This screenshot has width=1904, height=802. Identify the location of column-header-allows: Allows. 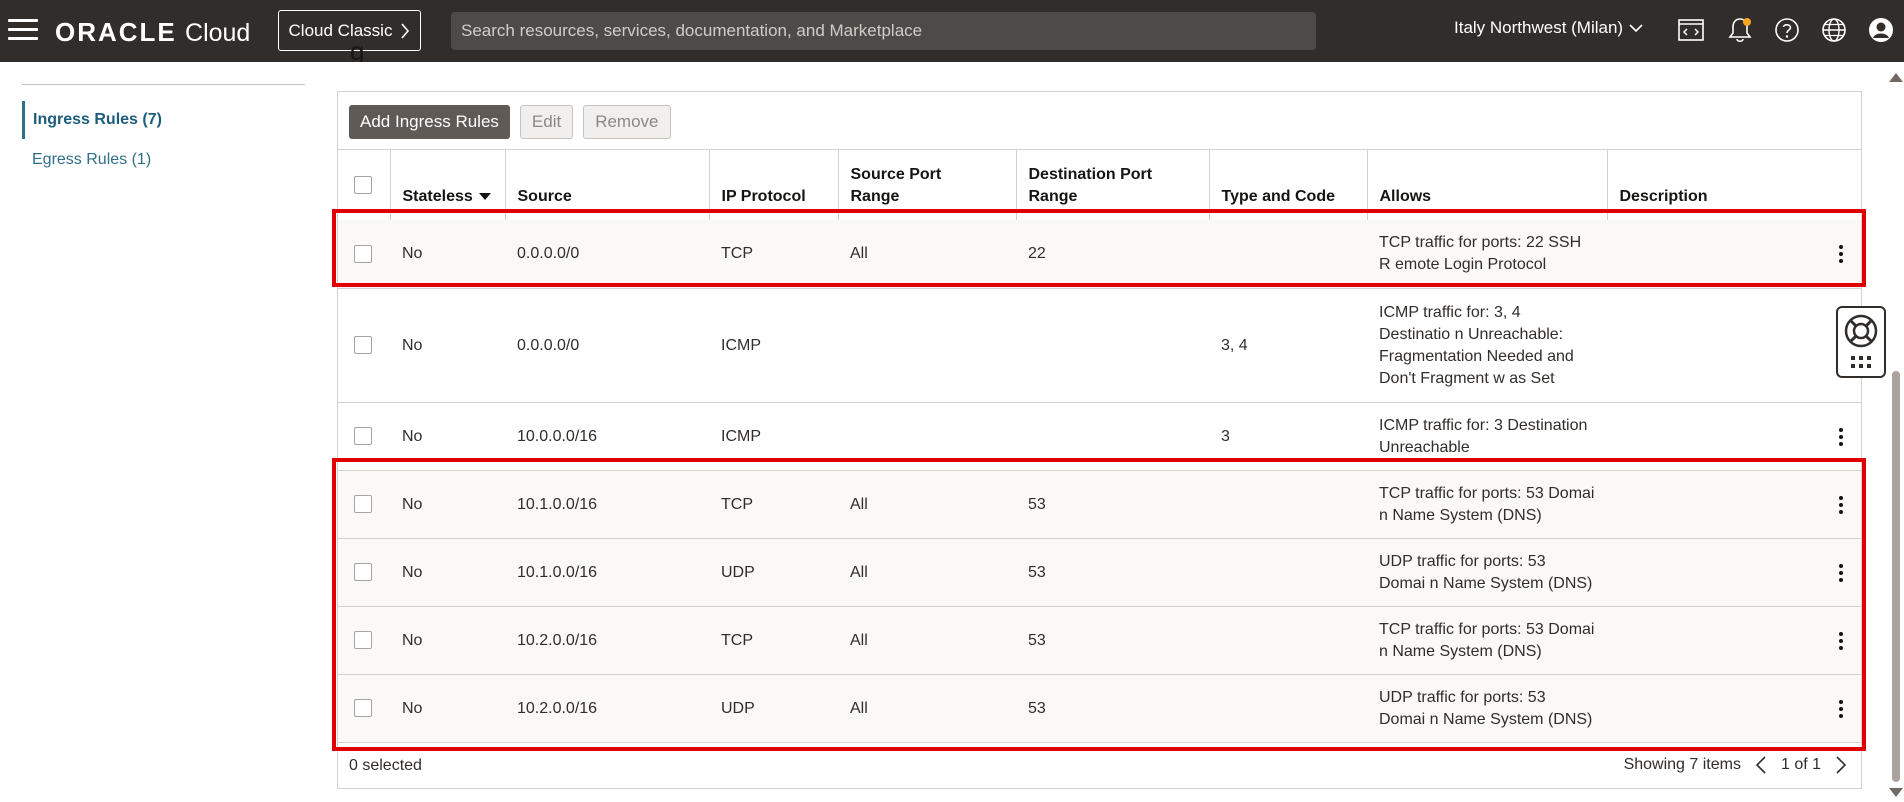
(1487, 184).